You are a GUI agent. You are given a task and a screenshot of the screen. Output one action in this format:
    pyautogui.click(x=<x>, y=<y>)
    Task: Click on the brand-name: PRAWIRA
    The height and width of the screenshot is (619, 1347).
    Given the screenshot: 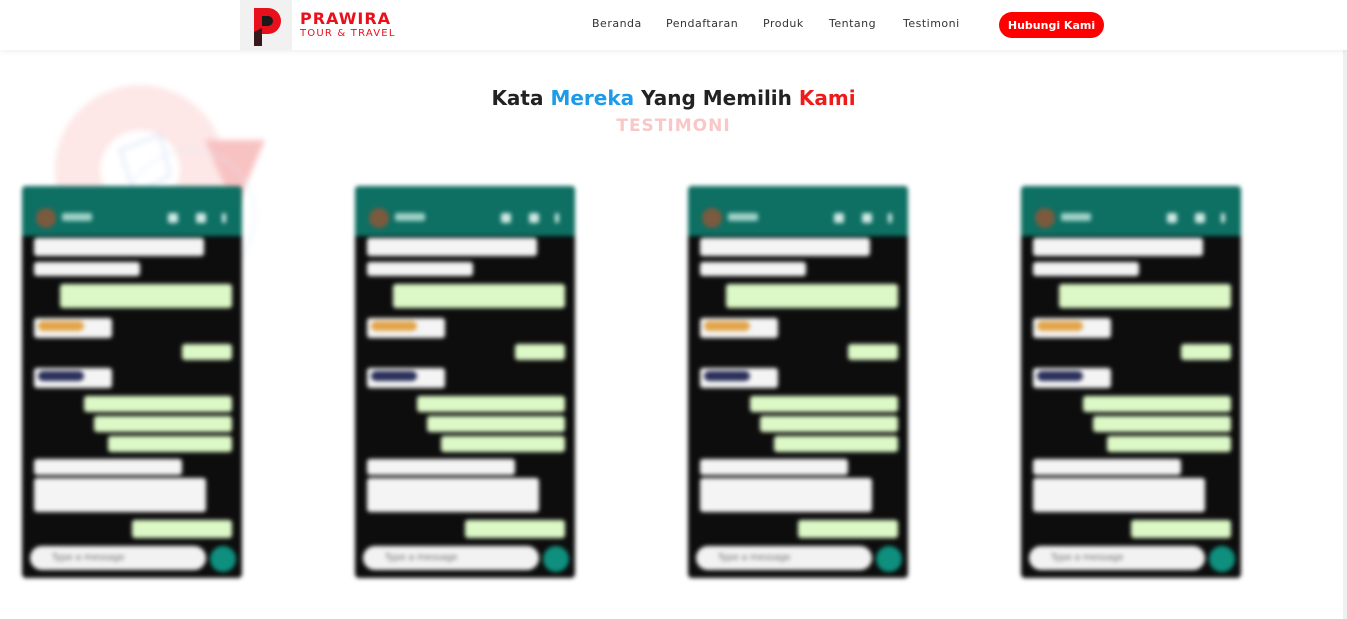 What is the action you would take?
    pyautogui.click(x=346, y=18)
    